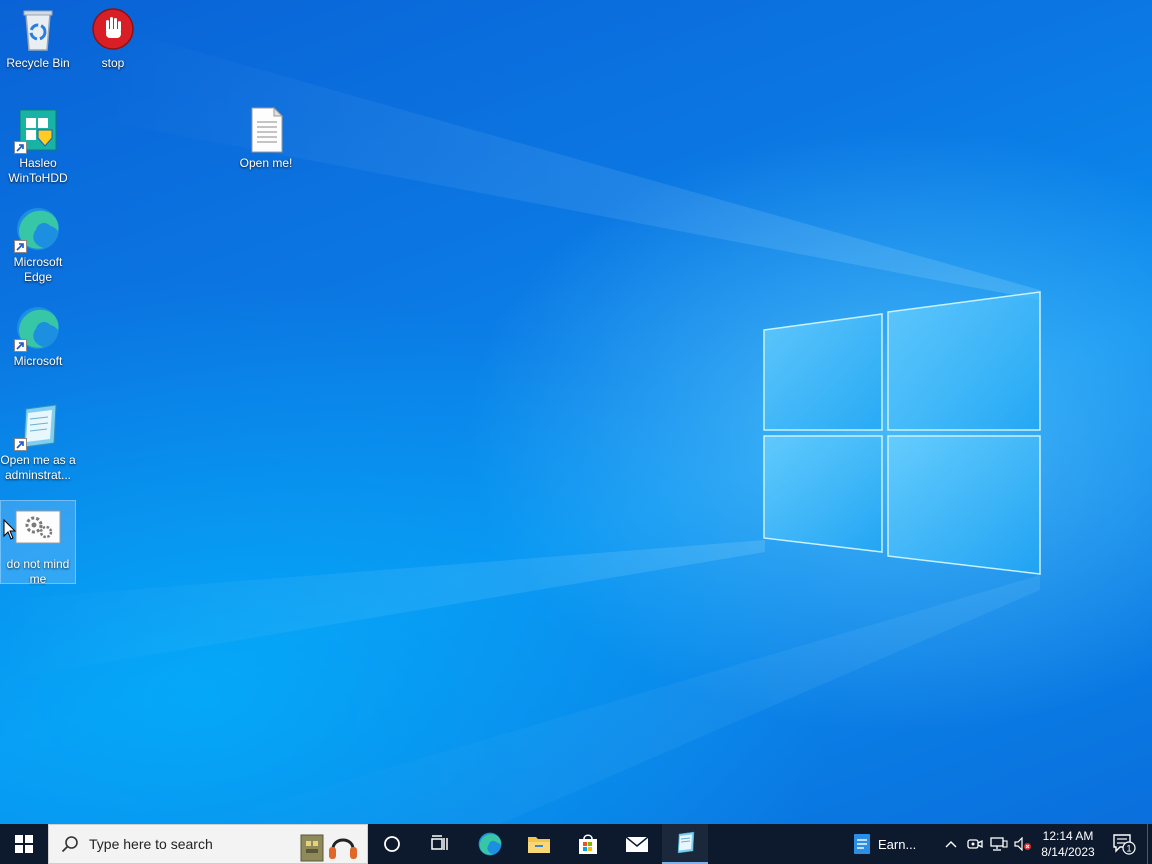 The width and height of the screenshot is (1152, 864). Describe the element at coordinates (266, 130) in the screenshot. I see `text-file-icon` at that location.